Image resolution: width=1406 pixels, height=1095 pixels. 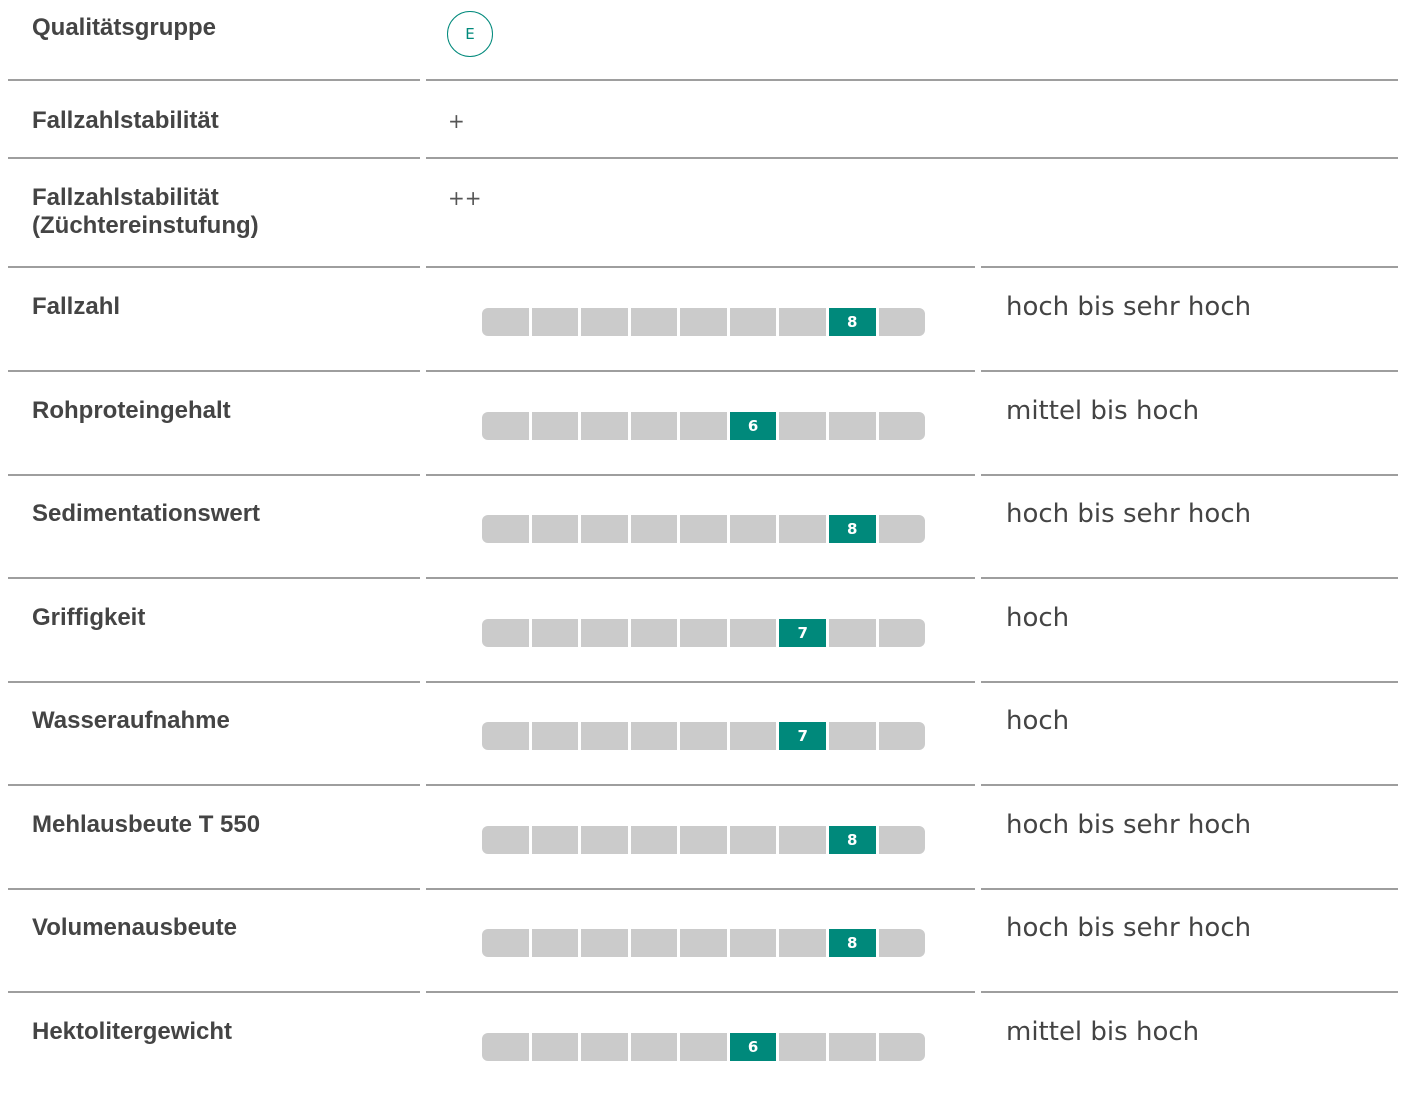 What do you see at coordinates (703, 119) in the screenshot?
I see `row-fallzahlstabilitaet: Fallzahlstabilität +` at bounding box center [703, 119].